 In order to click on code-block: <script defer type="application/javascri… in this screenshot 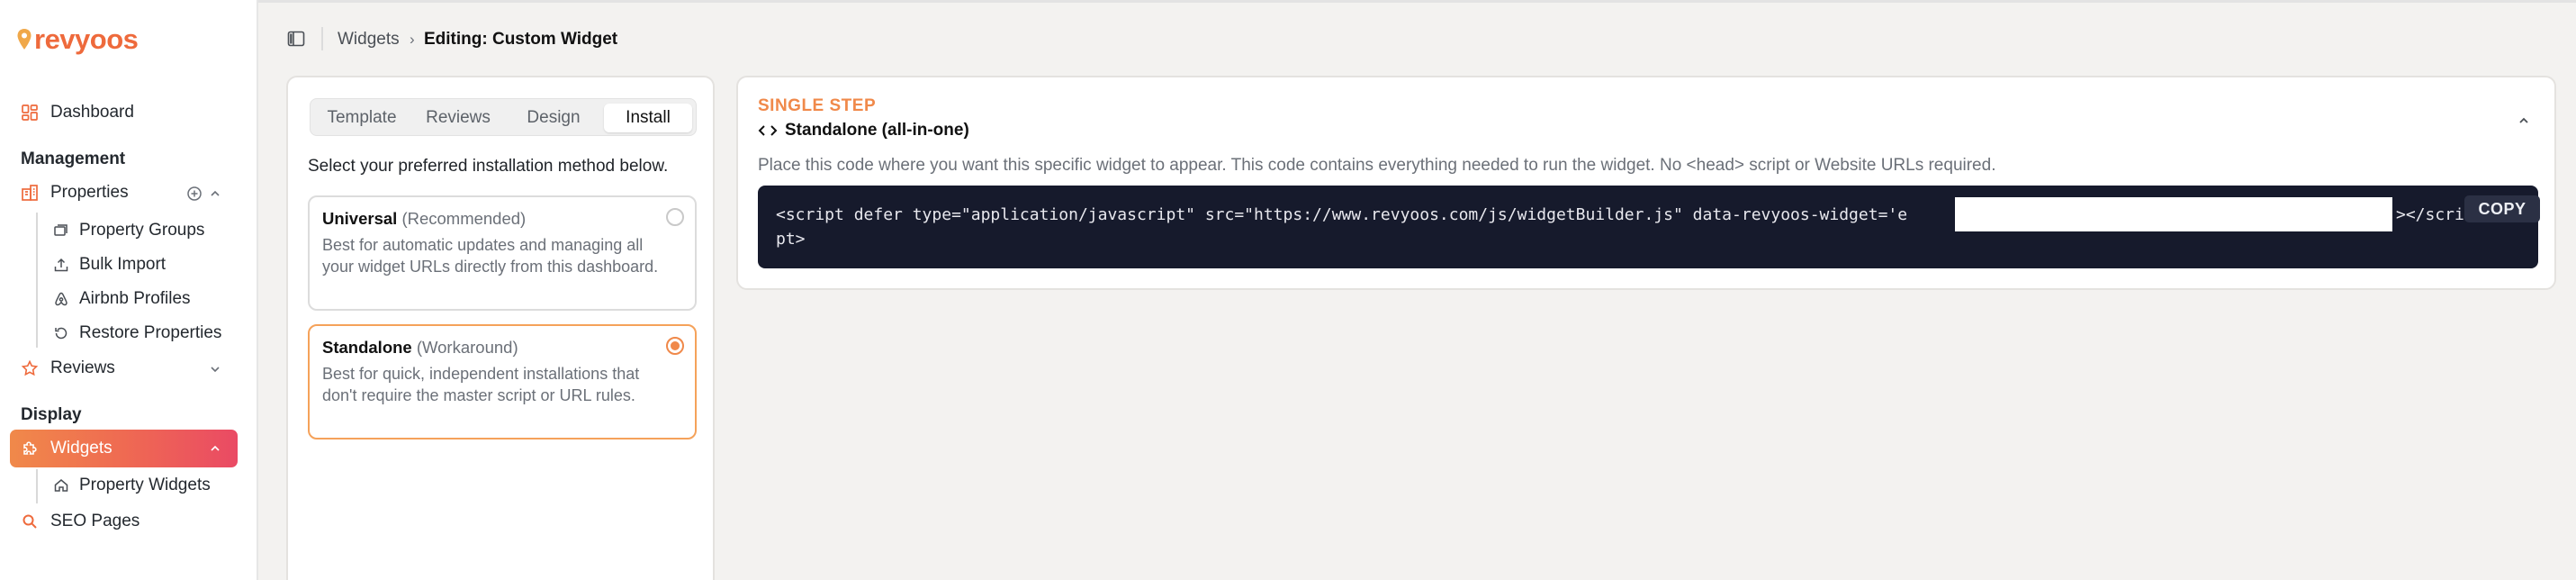, I will do `click(1649, 227)`.